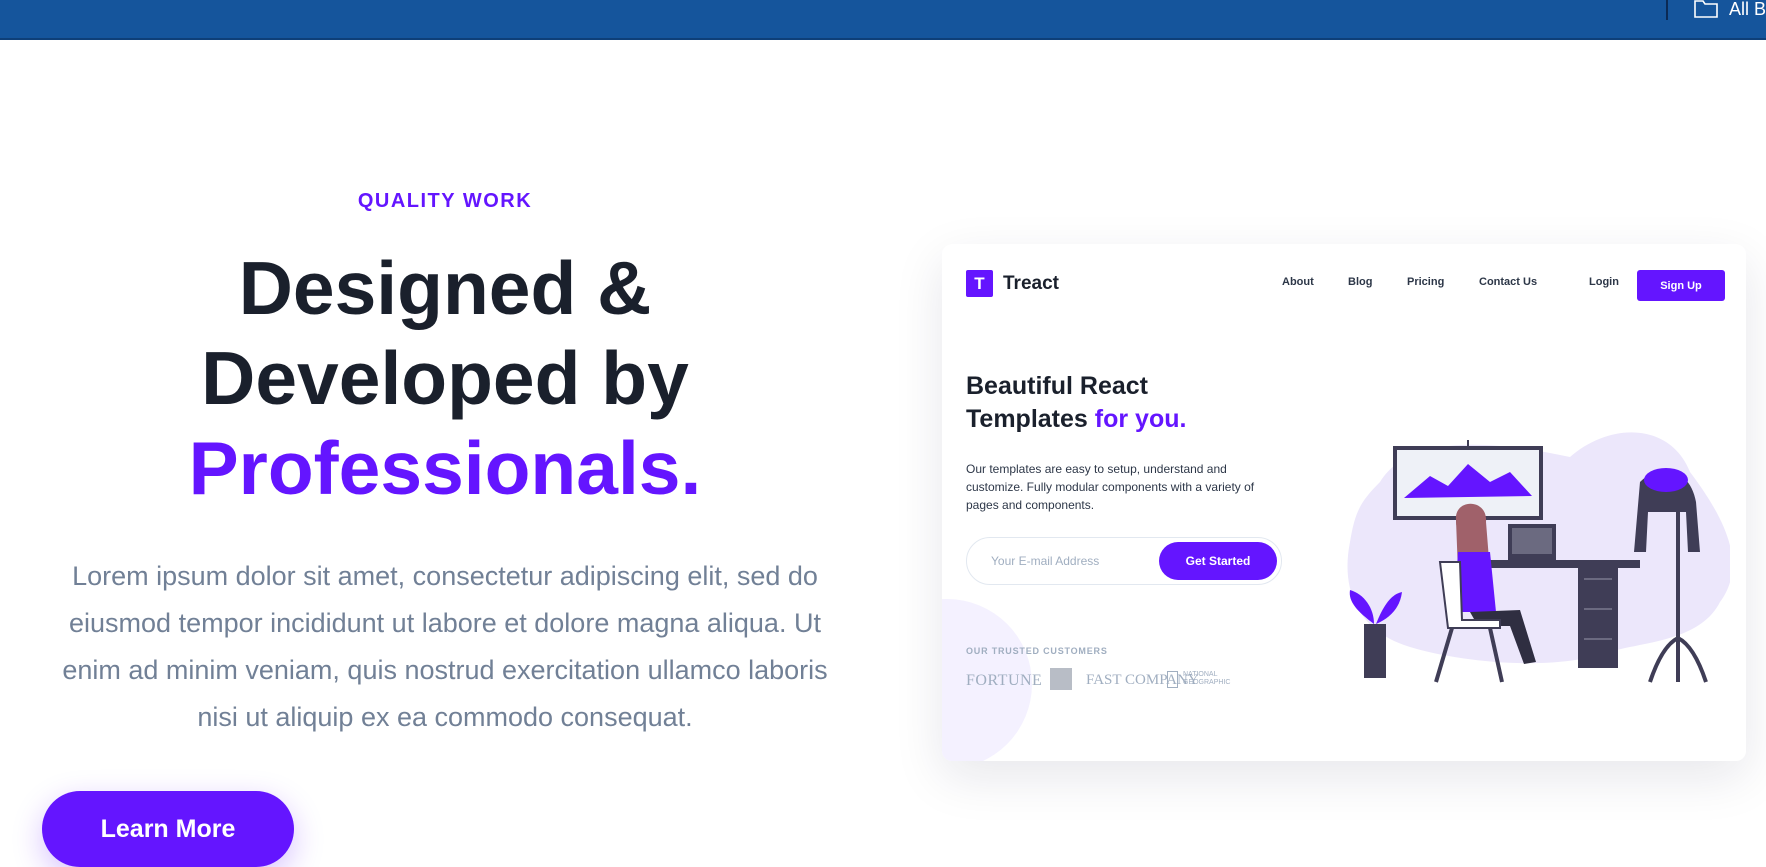 Image resolution: width=1766 pixels, height=867 pixels. I want to click on preview-logo: T Treact, so click(1012, 283).